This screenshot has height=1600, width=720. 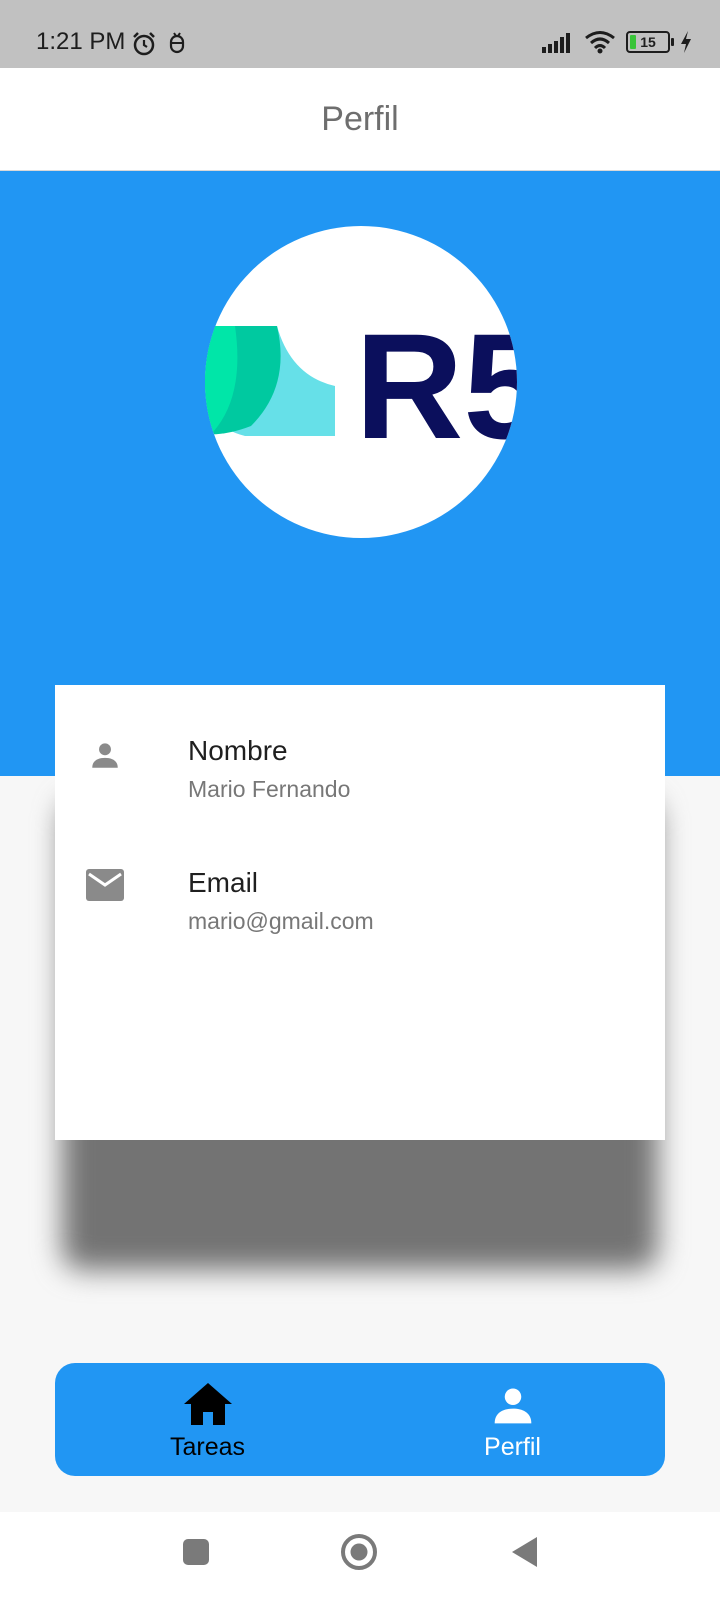 What do you see at coordinates (512, 1447) in the screenshot?
I see `nav-label-perfil: Perfil` at bounding box center [512, 1447].